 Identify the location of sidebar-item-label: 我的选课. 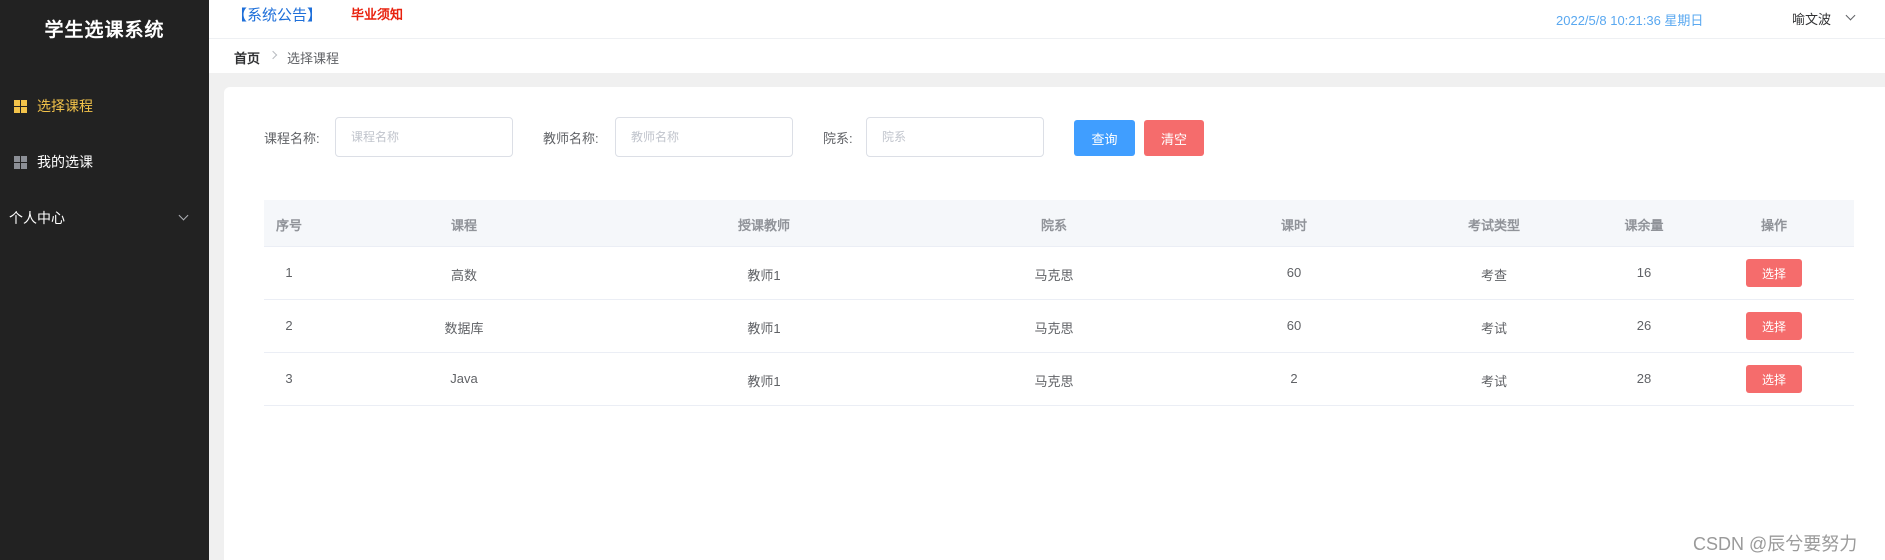
(65, 162).